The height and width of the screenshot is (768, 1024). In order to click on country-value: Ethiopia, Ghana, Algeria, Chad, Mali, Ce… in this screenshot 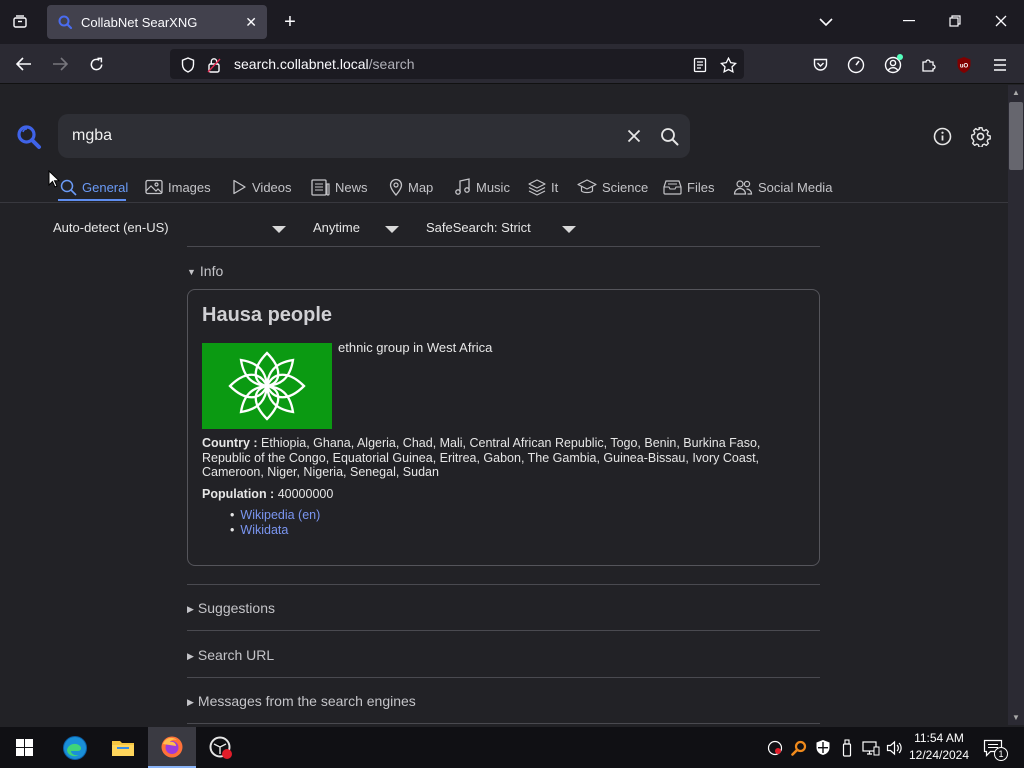, I will do `click(481, 458)`.